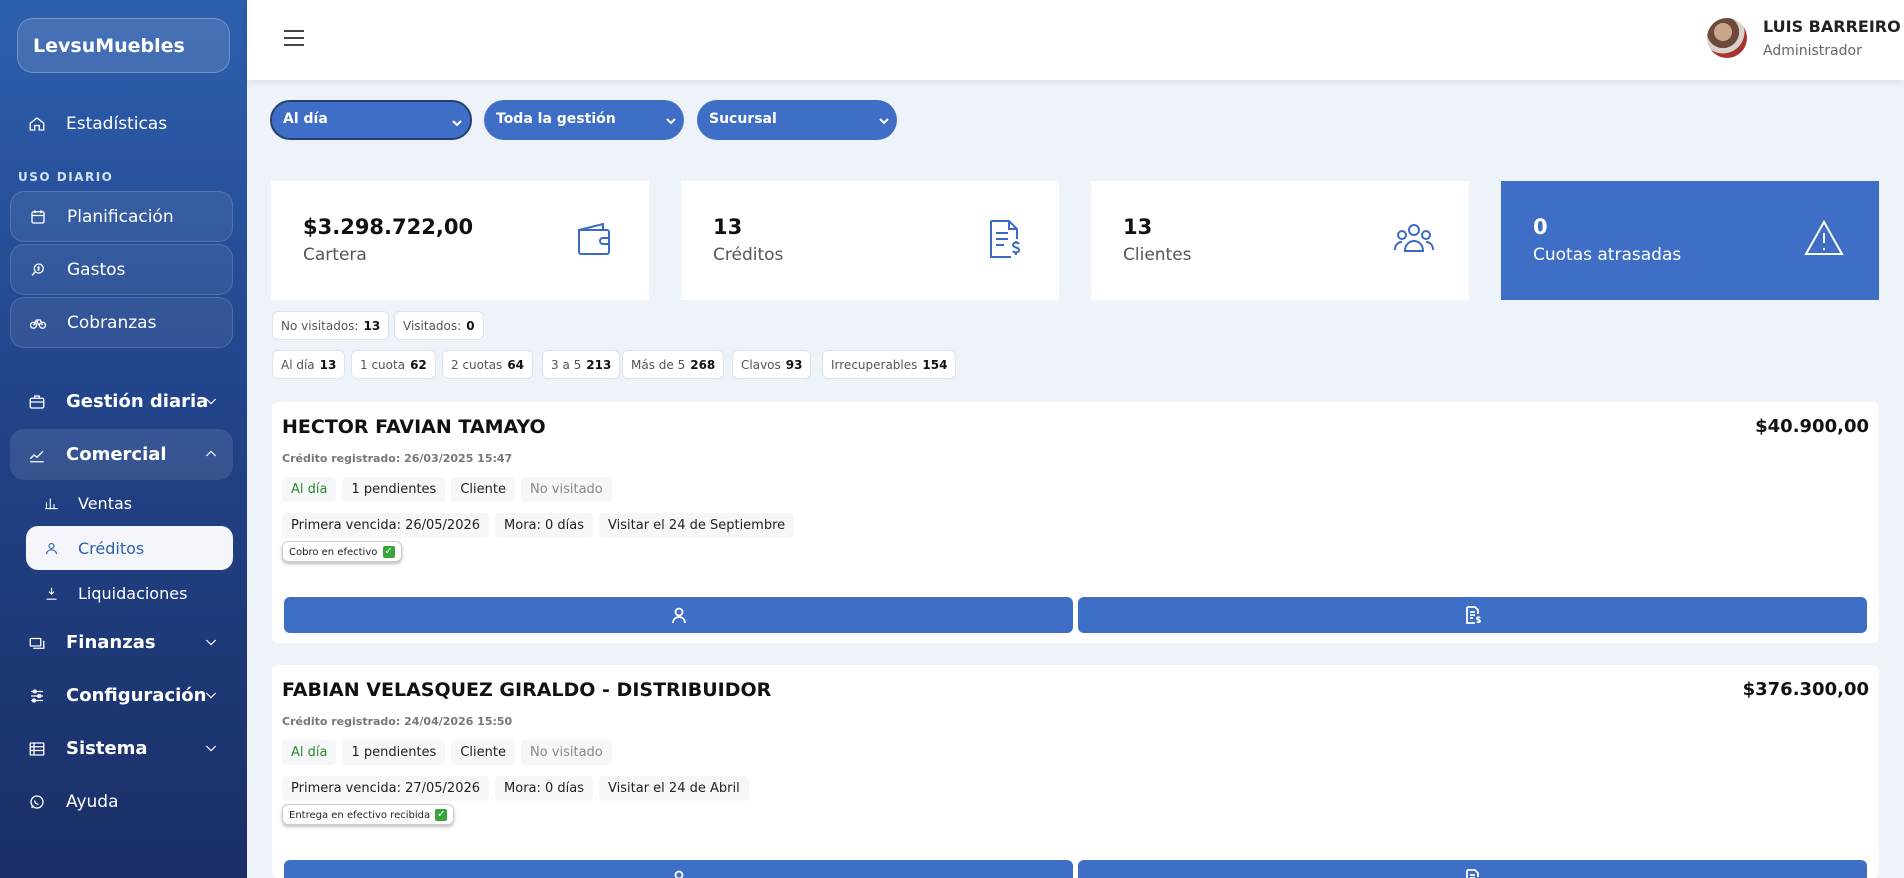  What do you see at coordinates (298, 365) in the screenshot?
I see `chip-label: Al día` at bounding box center [298, 365].